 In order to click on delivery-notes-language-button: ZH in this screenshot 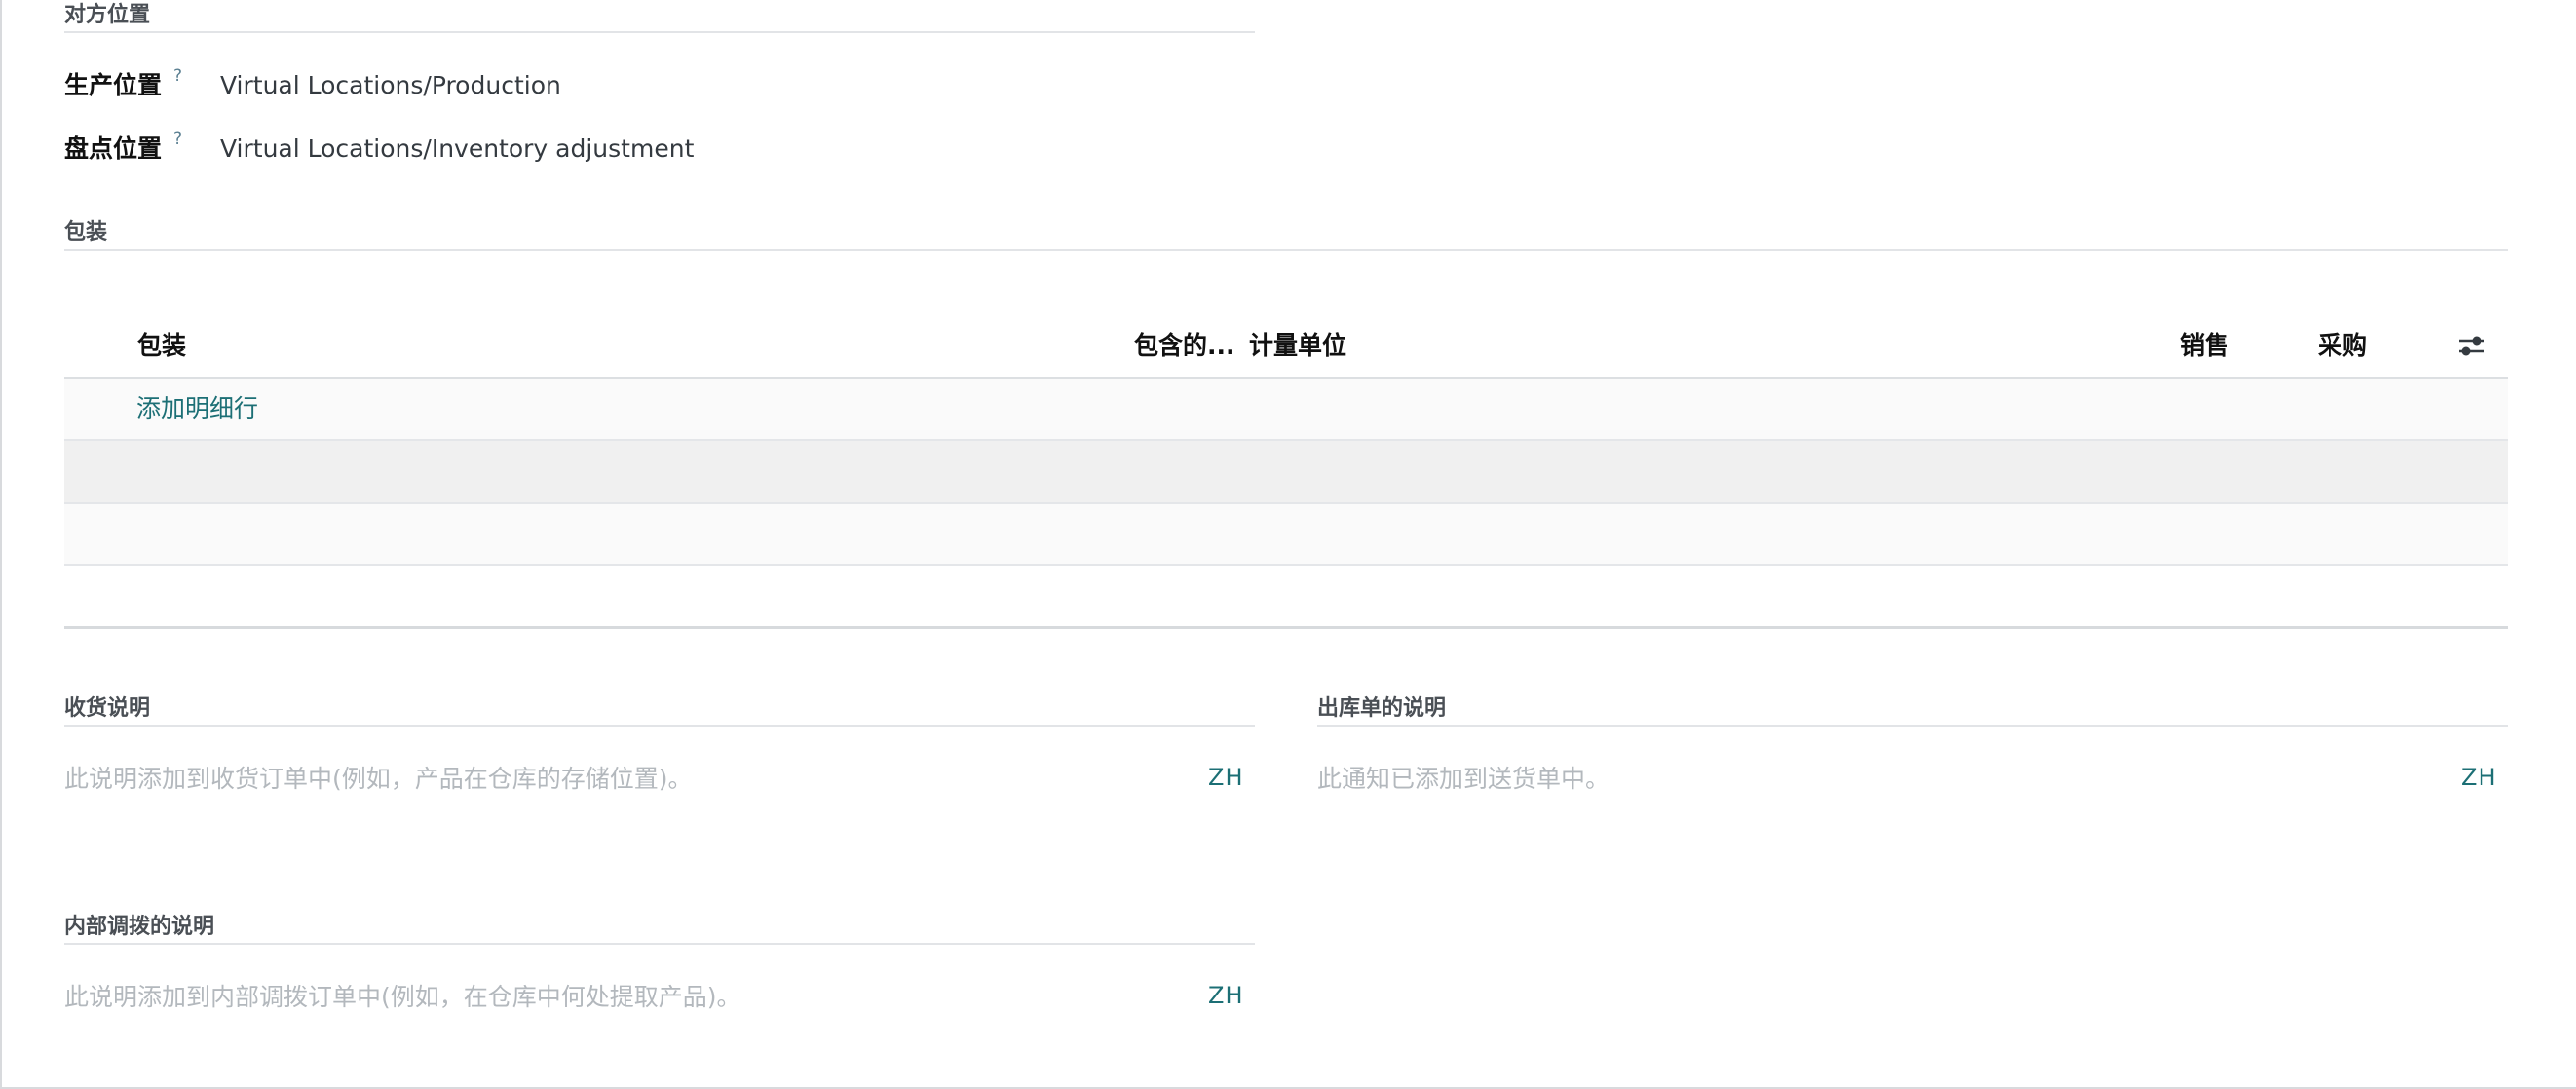, I will do `click(2479, 777)`.